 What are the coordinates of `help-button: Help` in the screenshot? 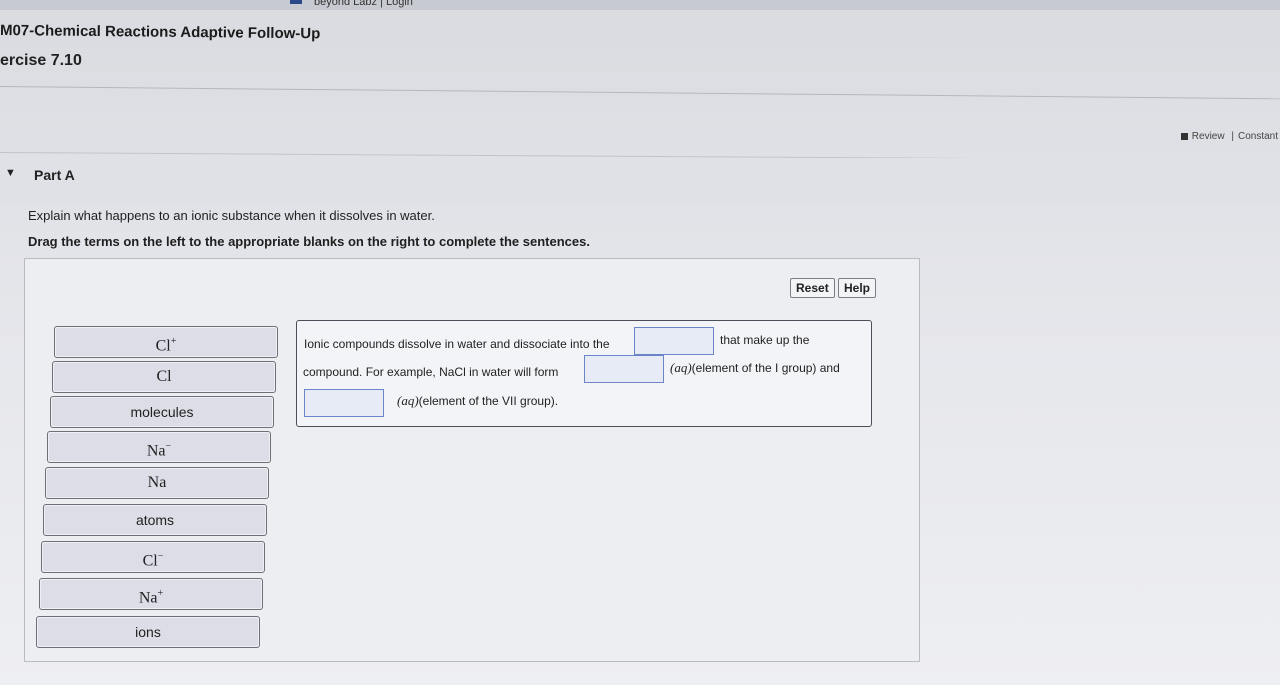 It's located at (857, 288).